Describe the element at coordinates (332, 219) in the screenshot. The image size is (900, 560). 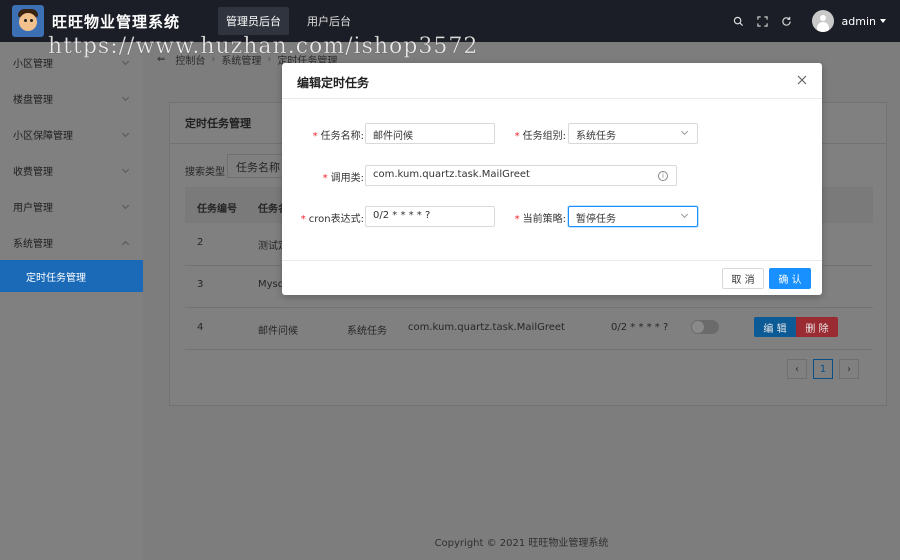
I see `cron-label: * cron表达式:` at that location.